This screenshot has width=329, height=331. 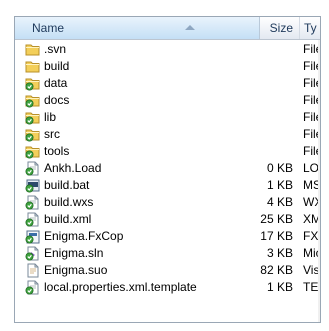 I want to click on column-header-type-label: Ty, so click(x=310, y=28).